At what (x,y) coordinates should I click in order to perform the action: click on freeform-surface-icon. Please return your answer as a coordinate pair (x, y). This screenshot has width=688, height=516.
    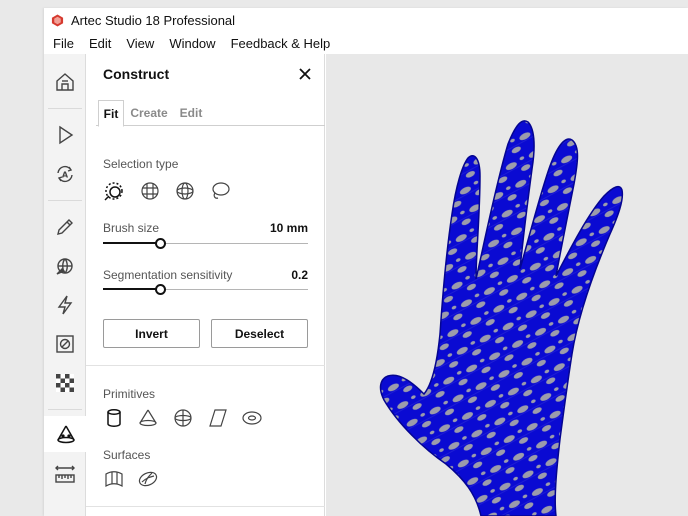
    Looking at the image, I should click on (114, 479).